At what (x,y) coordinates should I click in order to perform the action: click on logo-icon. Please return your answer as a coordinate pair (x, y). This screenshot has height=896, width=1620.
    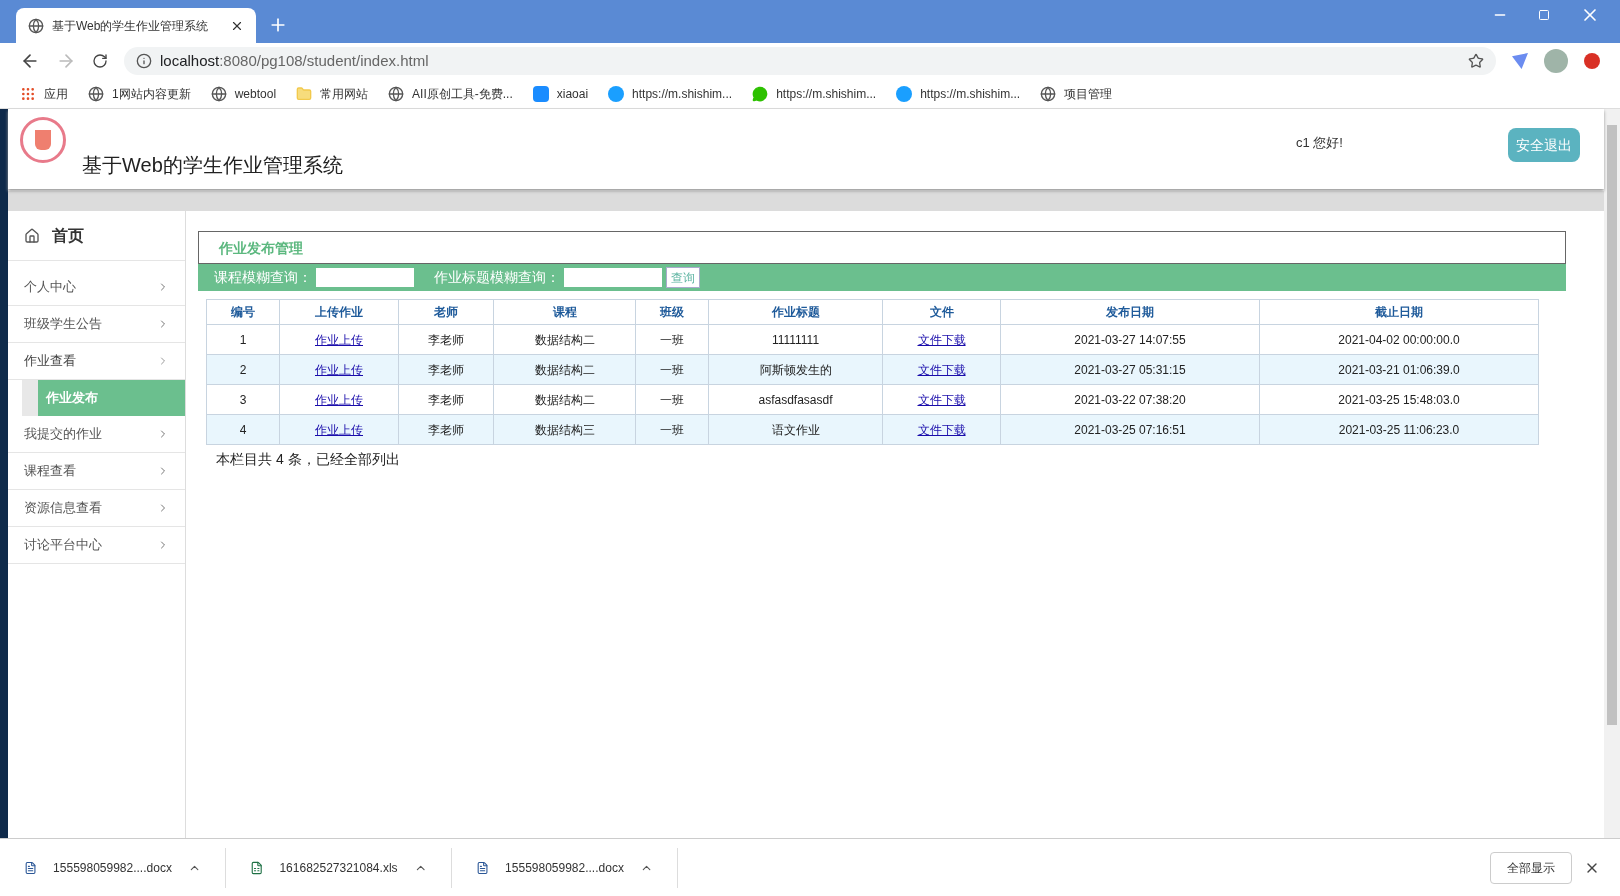
    Looking at the image, I should click on (43, 140).